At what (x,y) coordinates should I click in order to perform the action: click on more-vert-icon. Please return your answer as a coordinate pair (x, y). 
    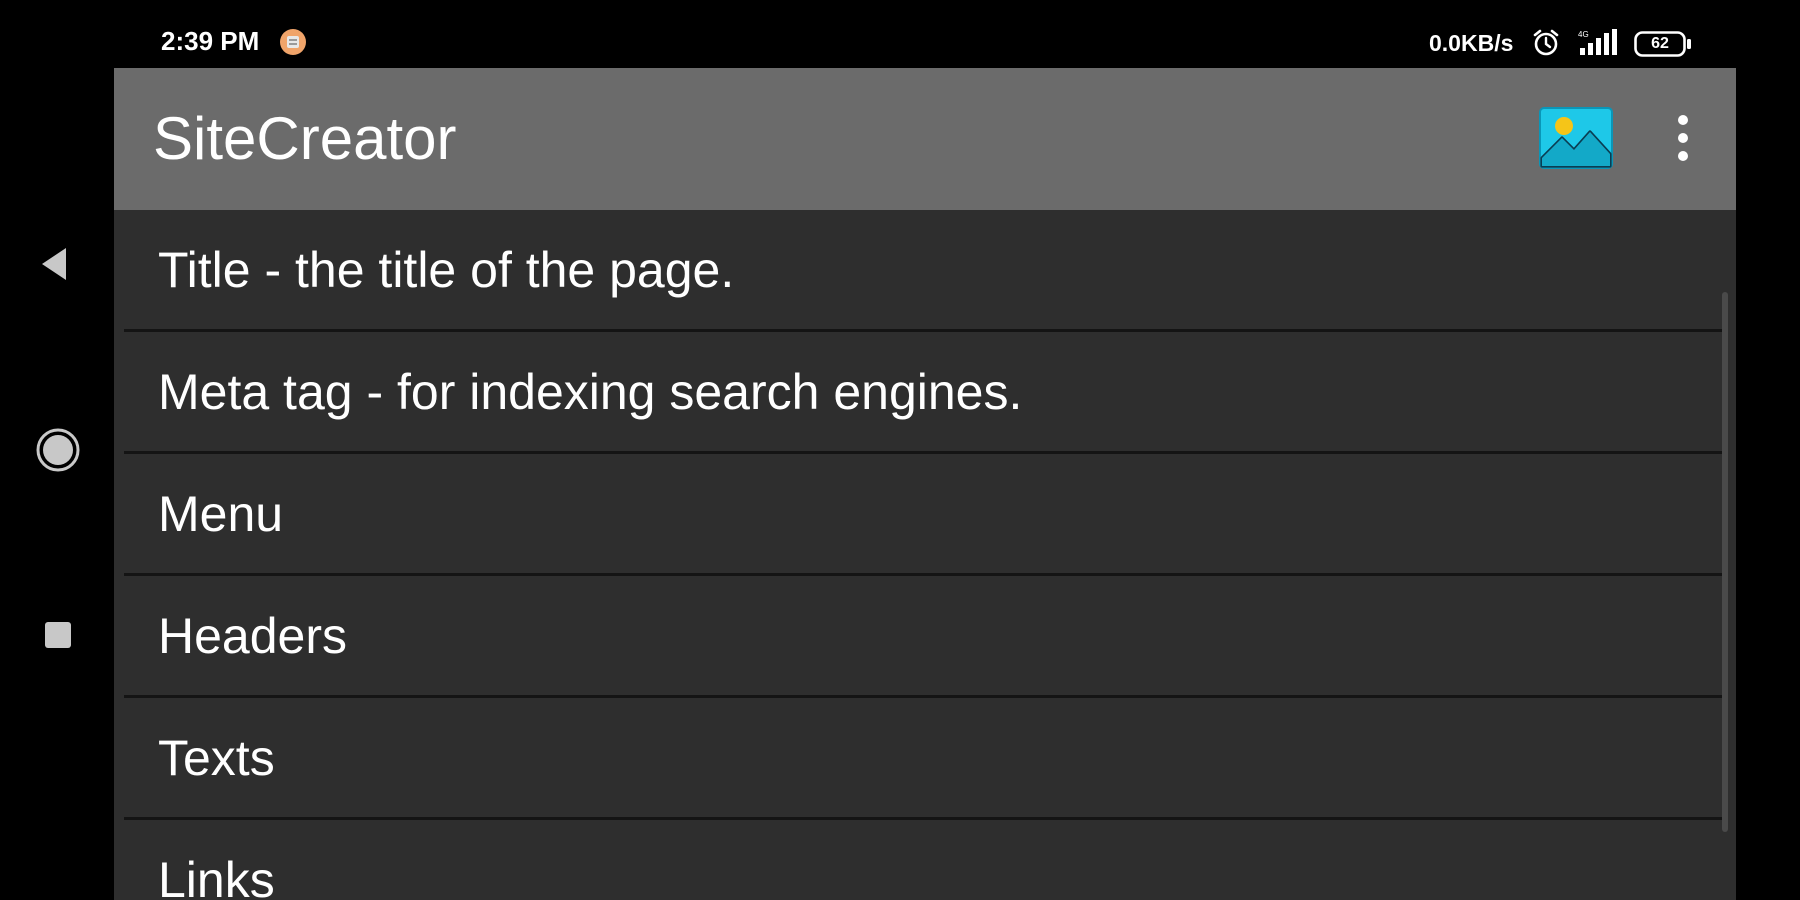
    Looking at the image, I should click on (1683, 138).